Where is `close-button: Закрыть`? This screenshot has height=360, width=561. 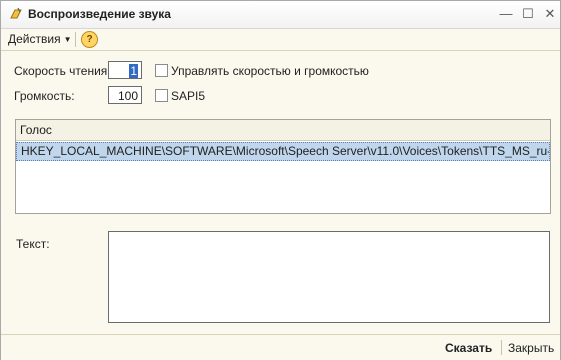 close-button: Закрыть is located at coordinates (531, 348).